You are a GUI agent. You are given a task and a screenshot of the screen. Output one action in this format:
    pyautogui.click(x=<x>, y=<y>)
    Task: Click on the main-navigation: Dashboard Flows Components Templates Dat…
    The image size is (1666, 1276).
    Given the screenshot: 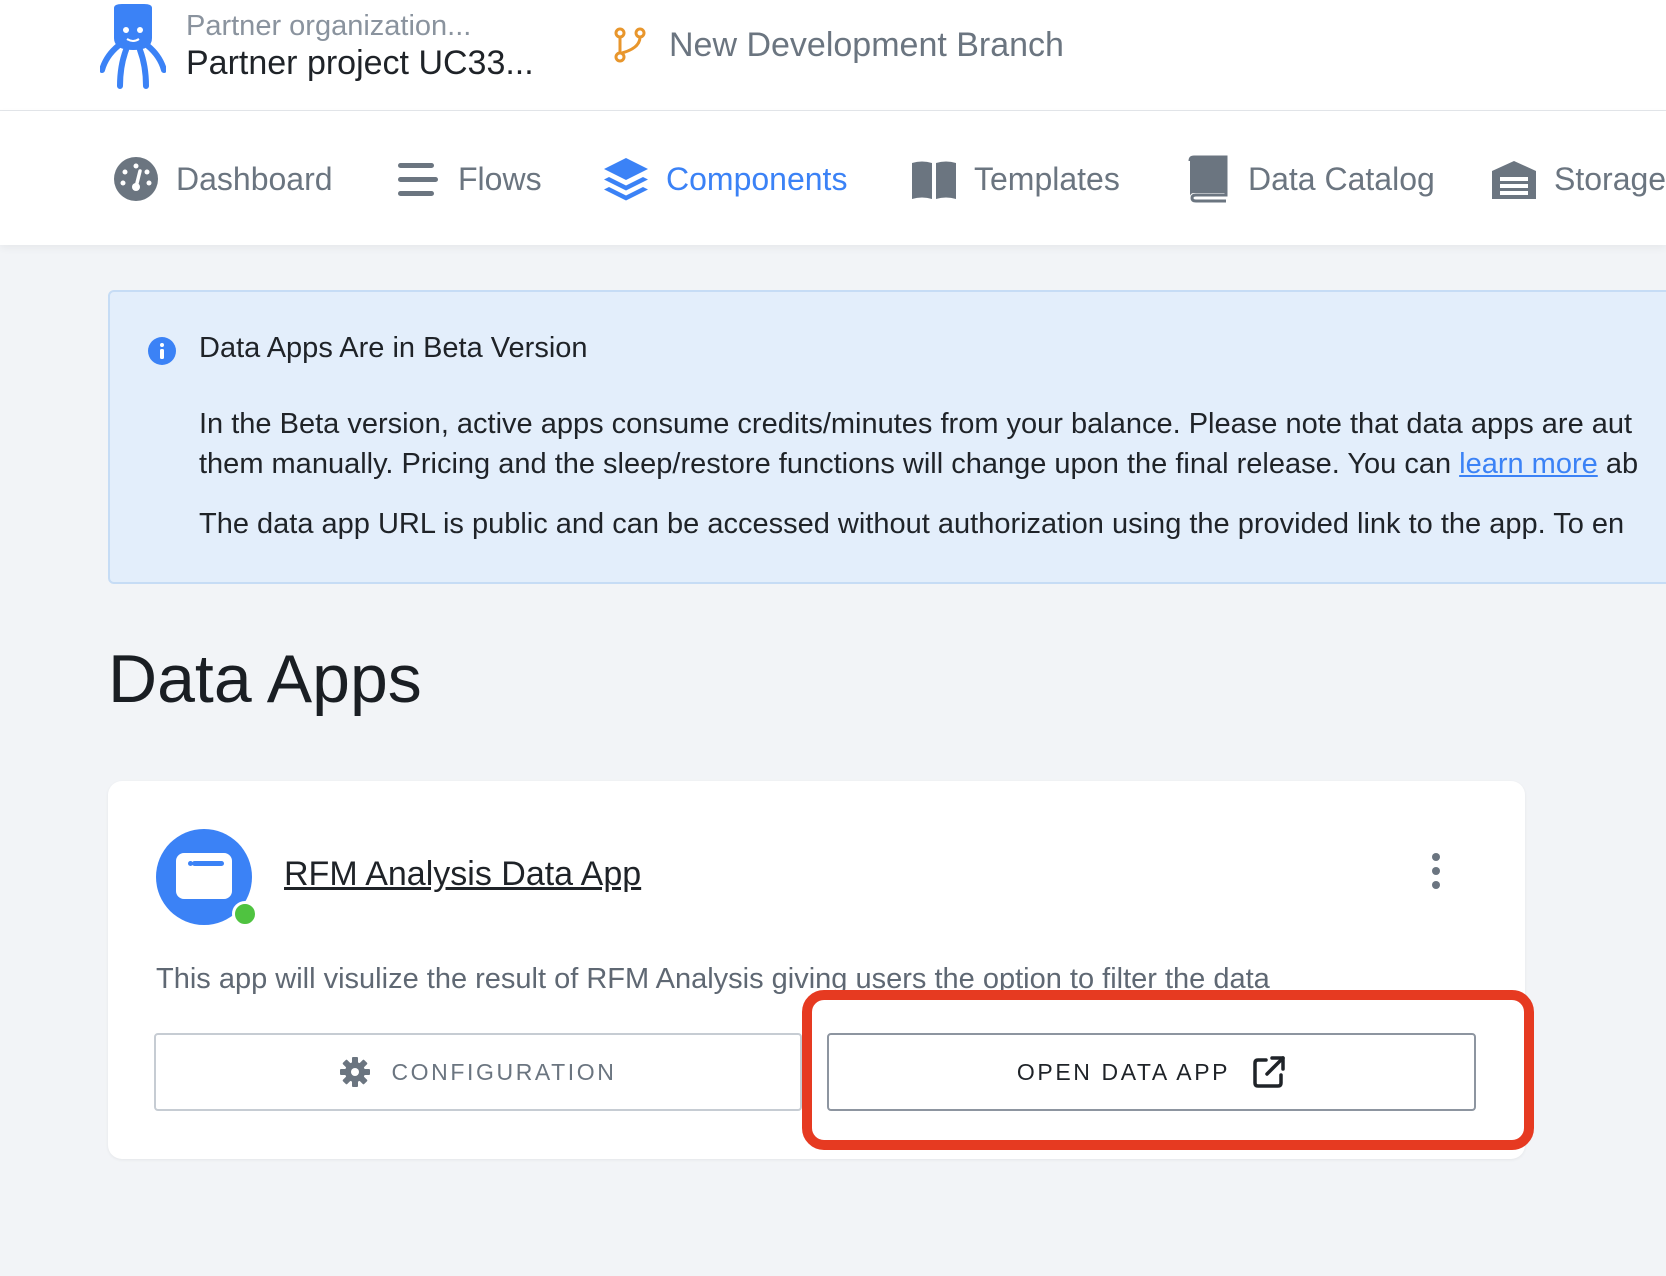 What is the action you would take?
    pyautogui.click(x=833, y=178)
    